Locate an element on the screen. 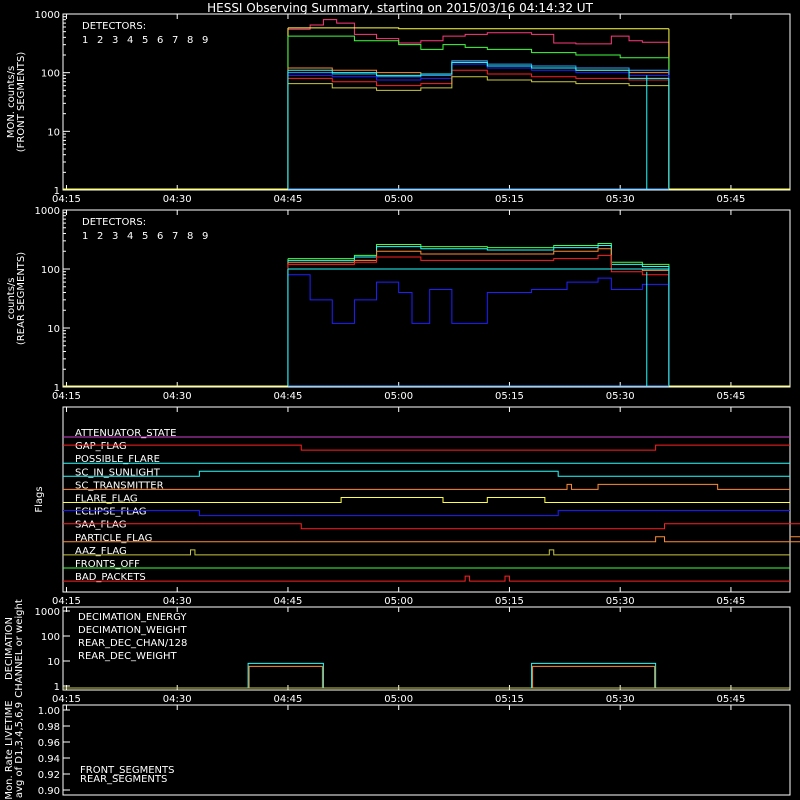 Image resolution: width=800 pixels, height=800 pixels. livetime-y-tick-label: 0.90 is located at coordinates (49, 791).